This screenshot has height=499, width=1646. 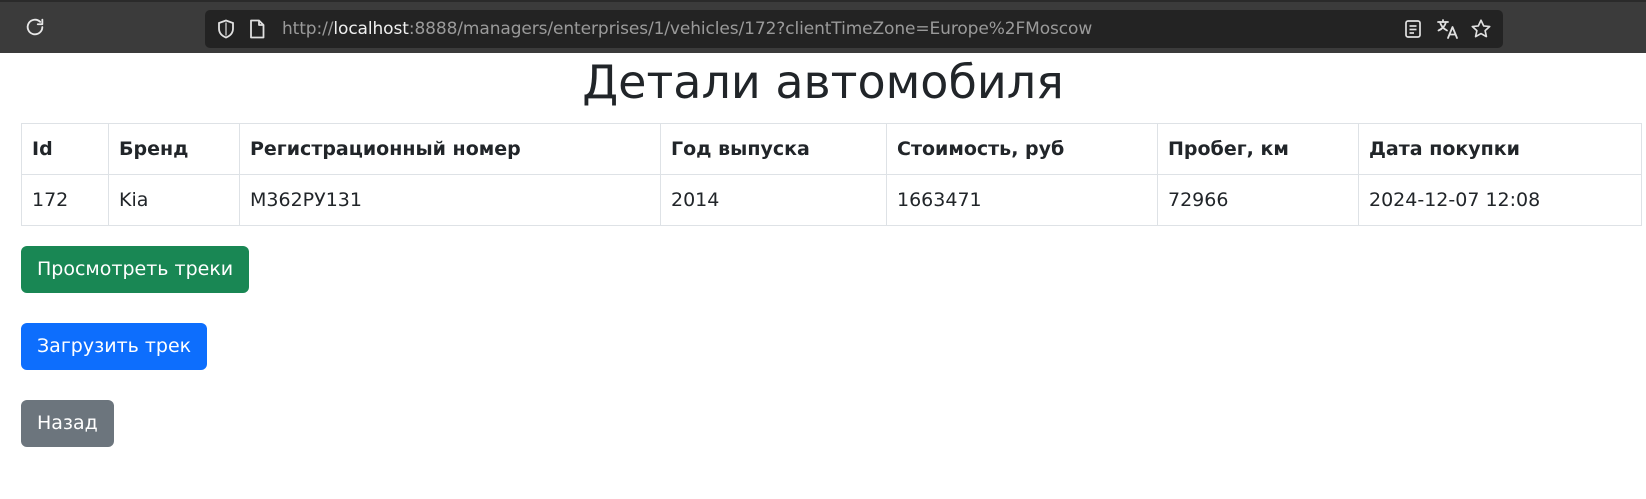 What do you see at coordinates (1481, 29) in the screenshot?
I see `bookmark-star-icon` at bounding box center [1481, 29].